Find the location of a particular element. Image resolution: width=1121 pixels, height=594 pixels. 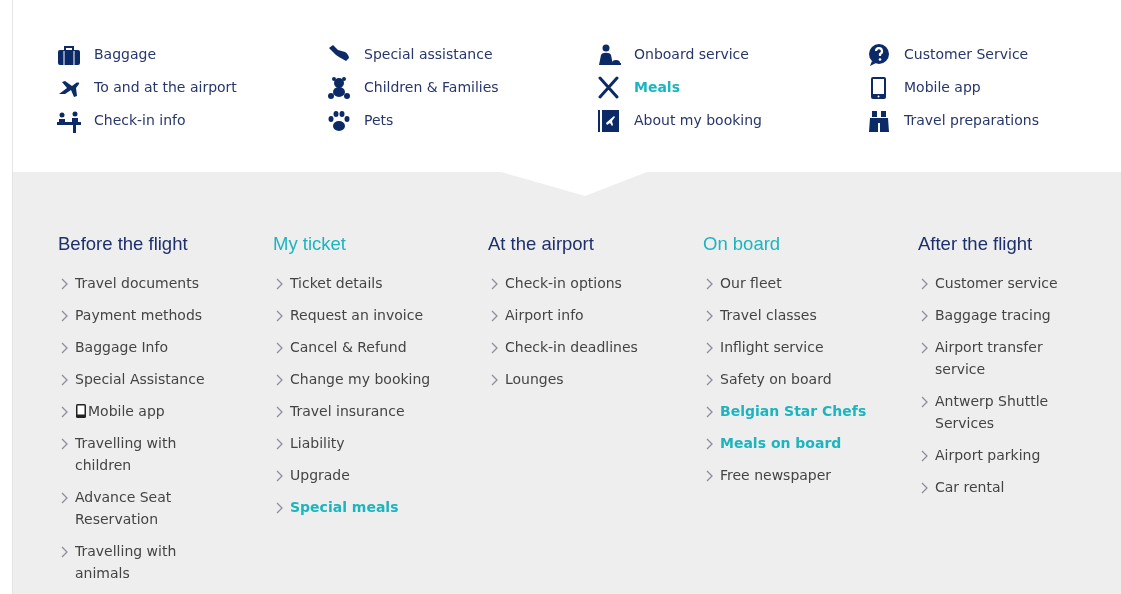

phone-icon is located at coordinates (81, 411).